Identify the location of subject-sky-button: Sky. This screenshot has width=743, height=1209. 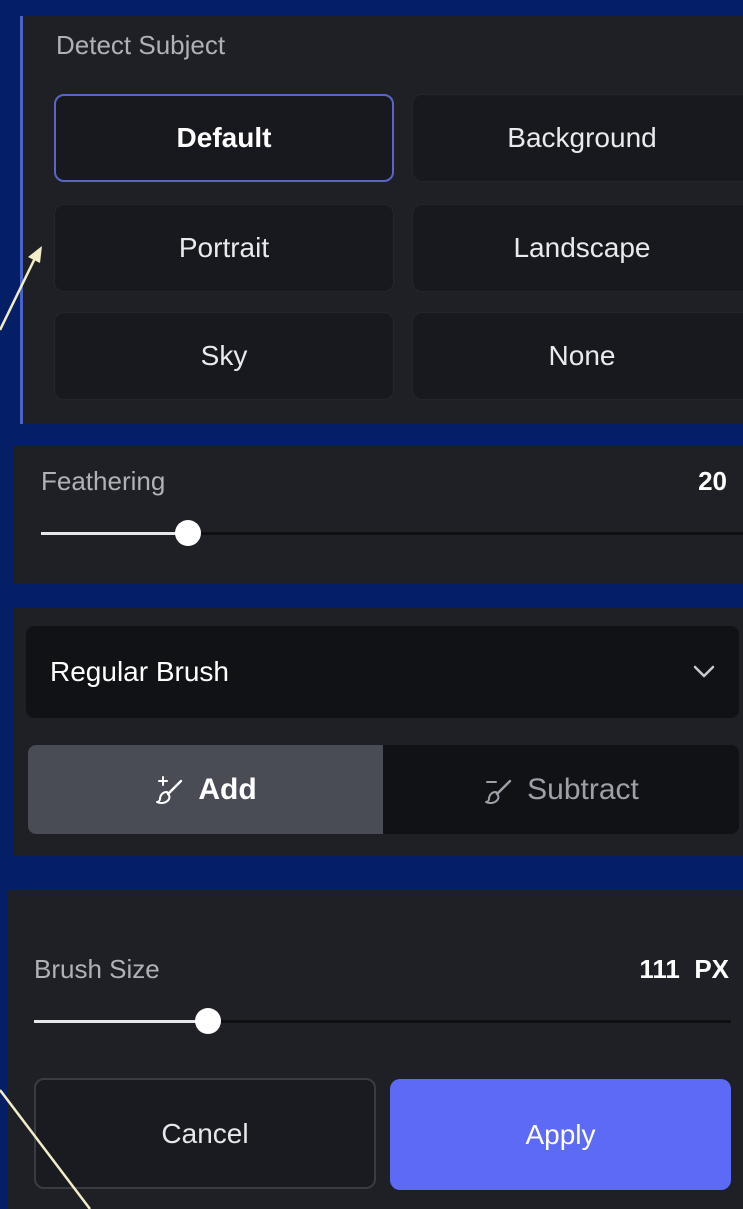
(224, 356).